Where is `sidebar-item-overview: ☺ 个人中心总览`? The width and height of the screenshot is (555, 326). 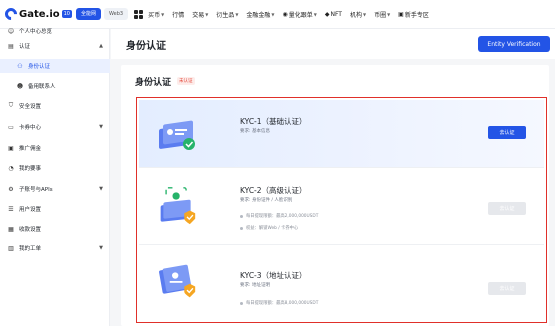
sidebar-item-overview: ☺ 个人中心总览 is located at coordinates (55, 31).